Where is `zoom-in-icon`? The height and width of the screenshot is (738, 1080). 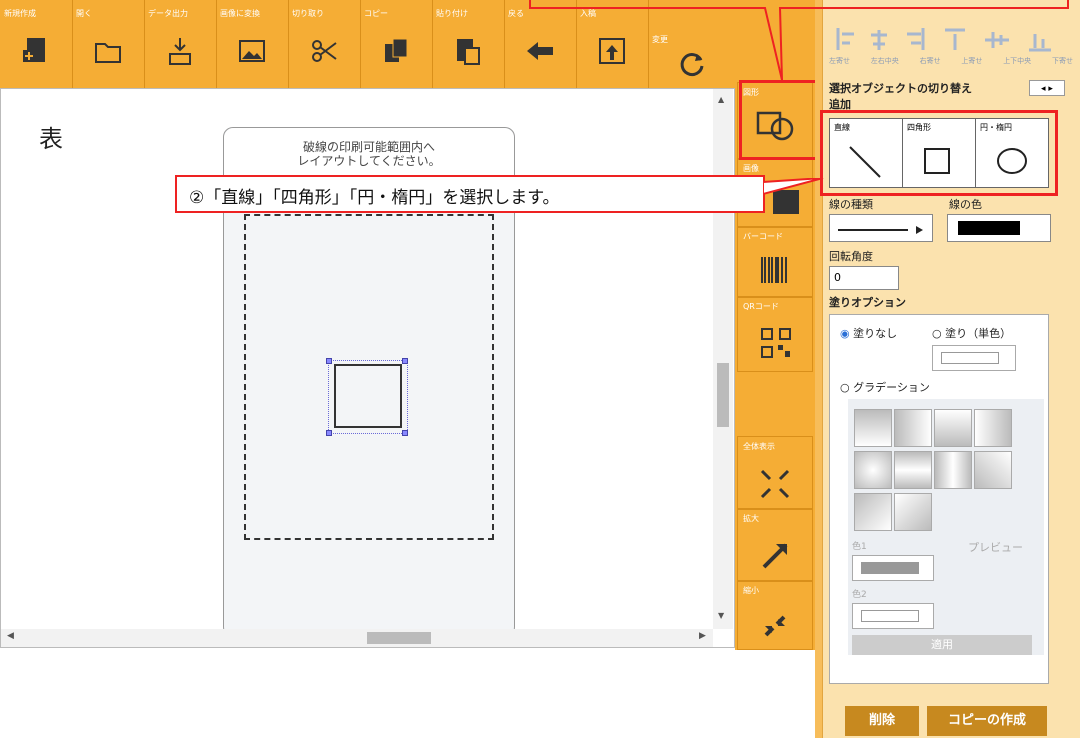 zoom-in-icon is located at coordinates (775, 556).